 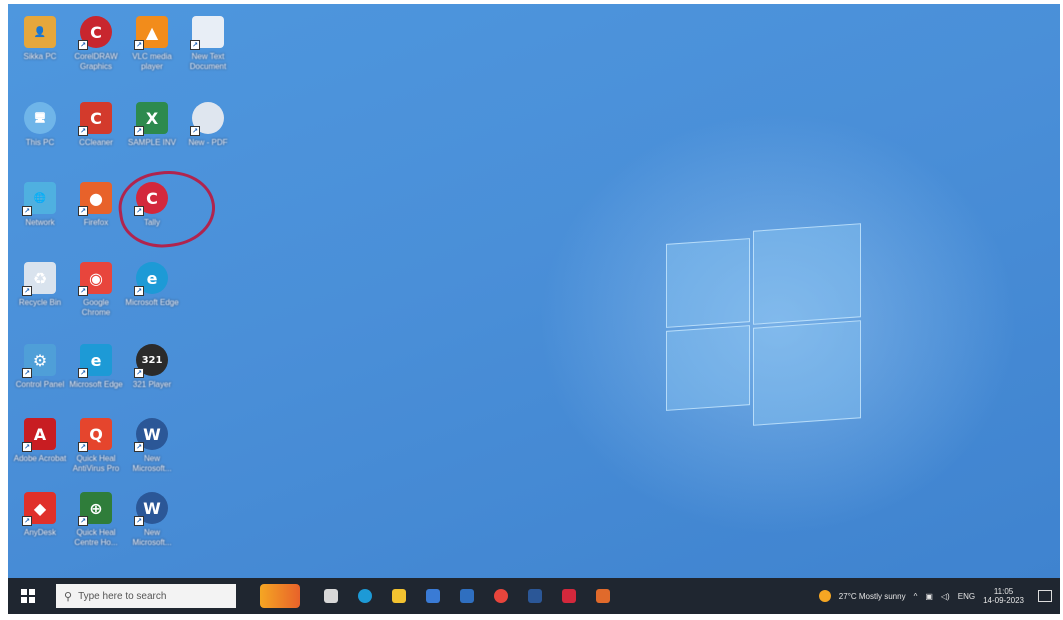 I want to click on search-placeholder: Type here to search, so click(x=122, y=596).